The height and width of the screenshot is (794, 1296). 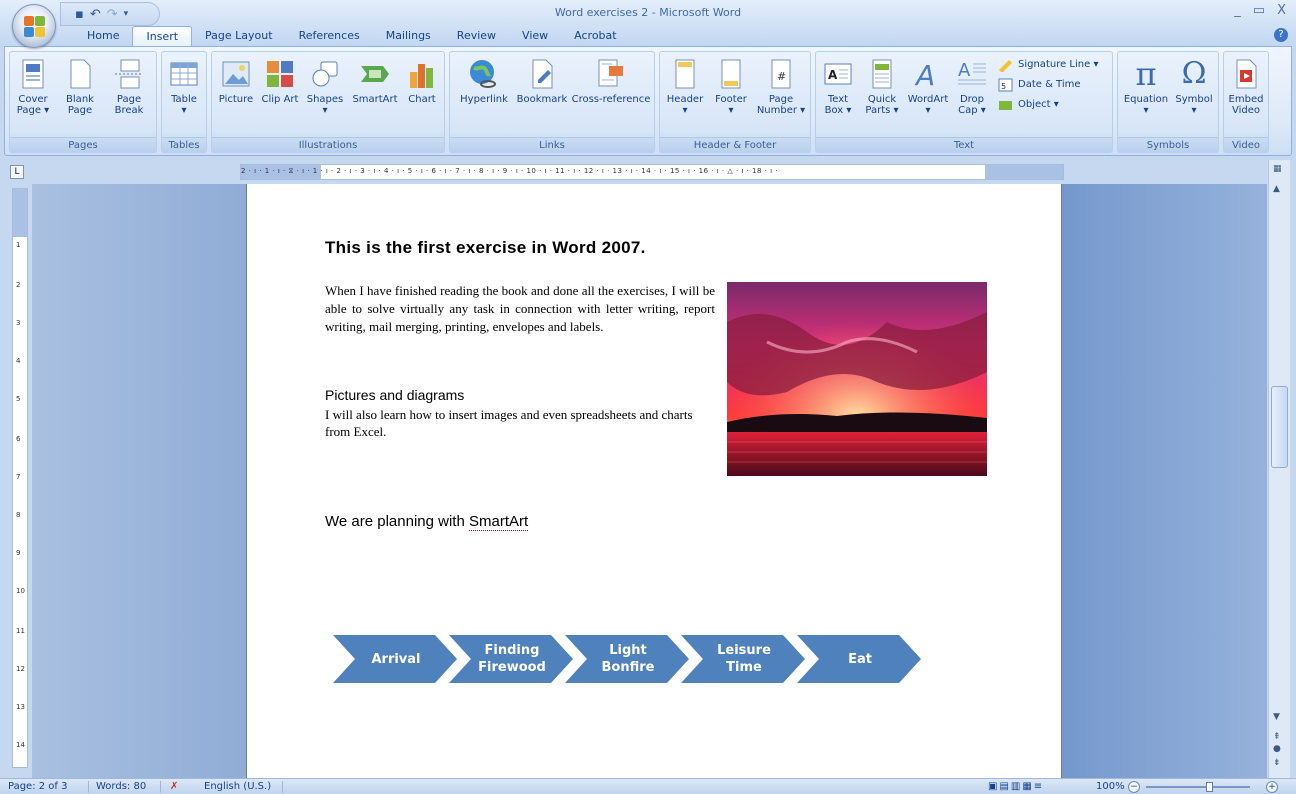 What do you see at coordinates (174, 786) in the screenshot?
I see `proofing-icon: ✗` at bounding box center [174, 786].